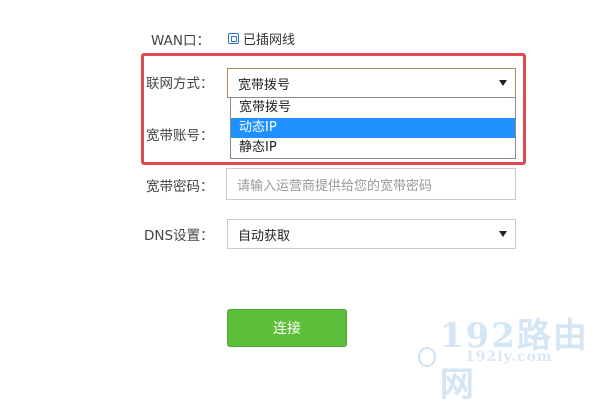  What do you see at coordinates (180, 187) in the screenshot?
I see `password-label: 宽带密码：` at bounding box center [180, 187].